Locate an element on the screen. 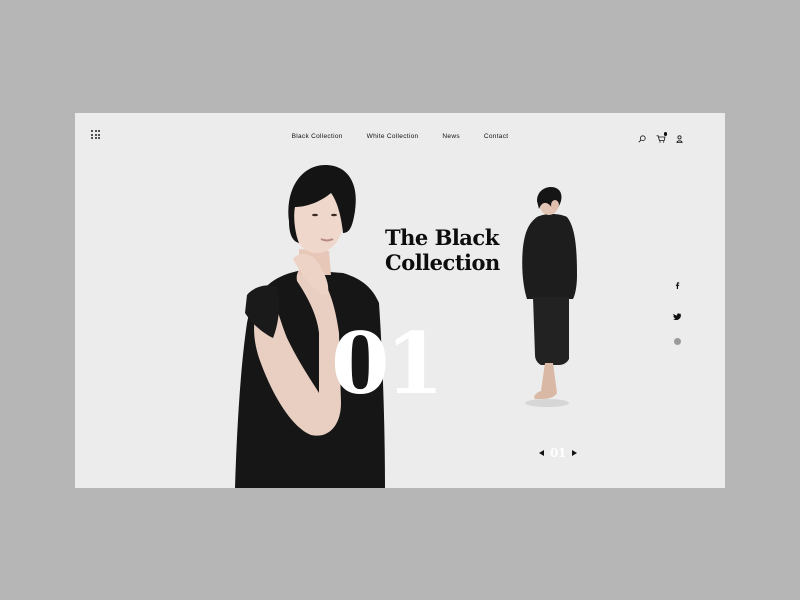  slide-pager: 01 is located at coordinates (558, 453).